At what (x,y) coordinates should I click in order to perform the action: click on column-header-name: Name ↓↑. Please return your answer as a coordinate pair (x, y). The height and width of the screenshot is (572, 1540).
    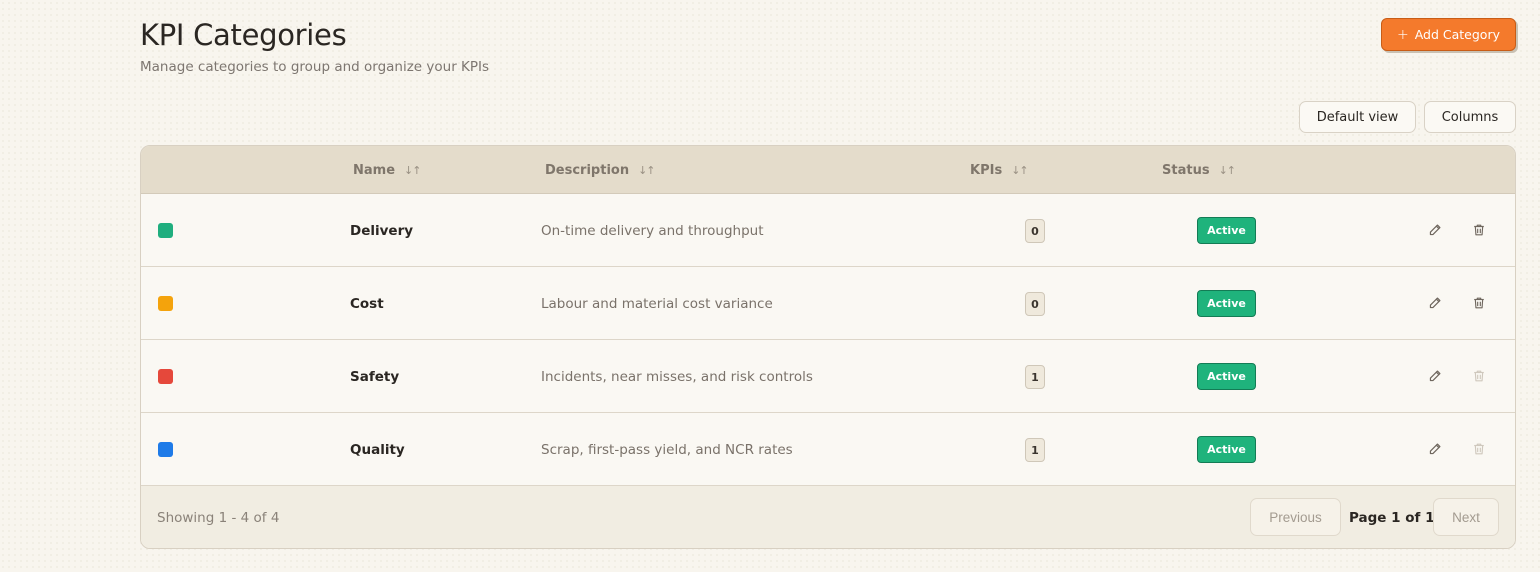
    Looking at the image, I should click on (387, 170).